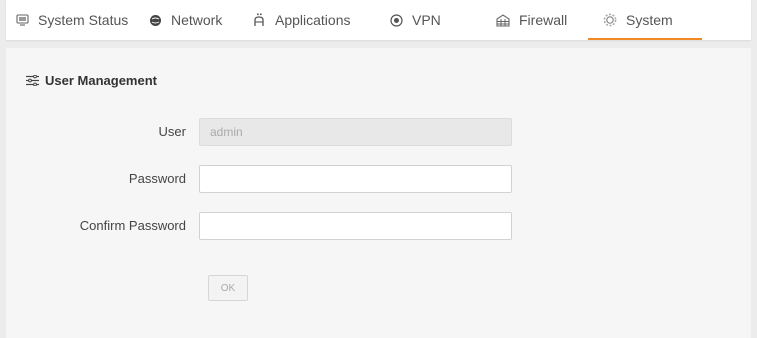 This screenshot has height=338, width=757. I want to click on gear-icon, so click(610, 20).